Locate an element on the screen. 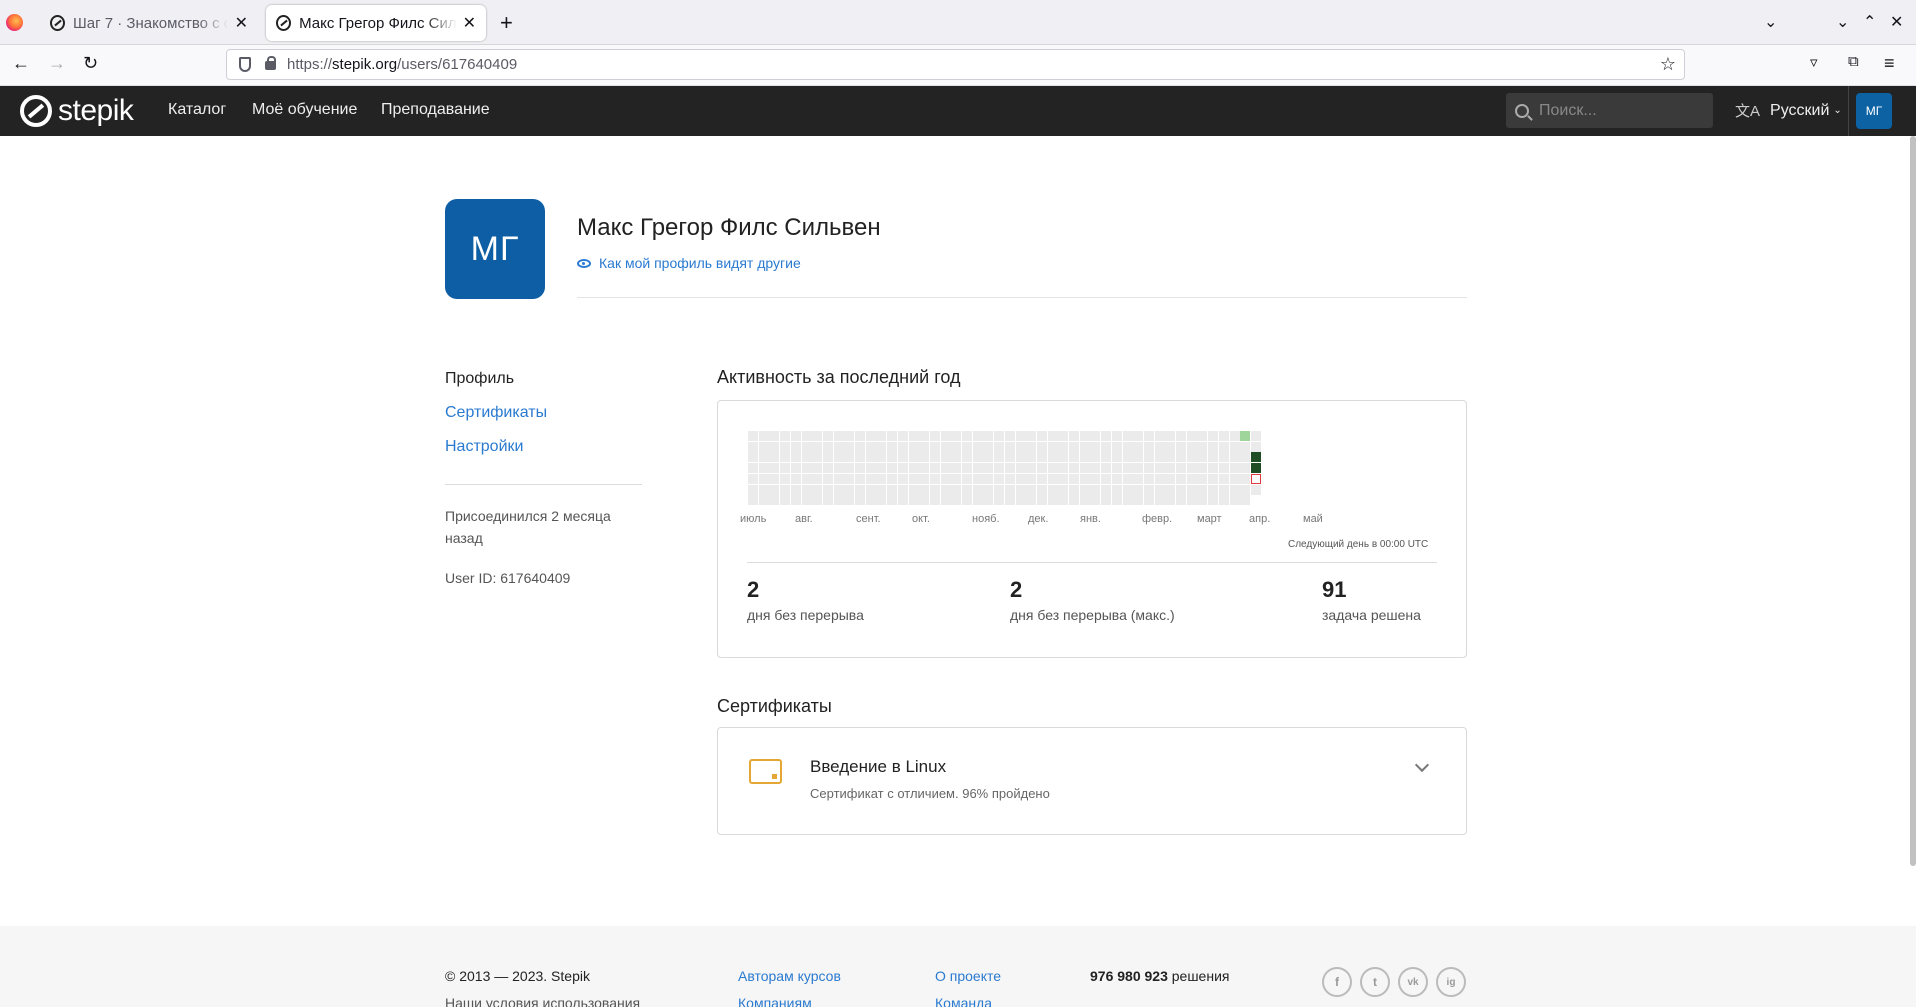  stepik-logo: stepik is located at coordinates (77, 111).